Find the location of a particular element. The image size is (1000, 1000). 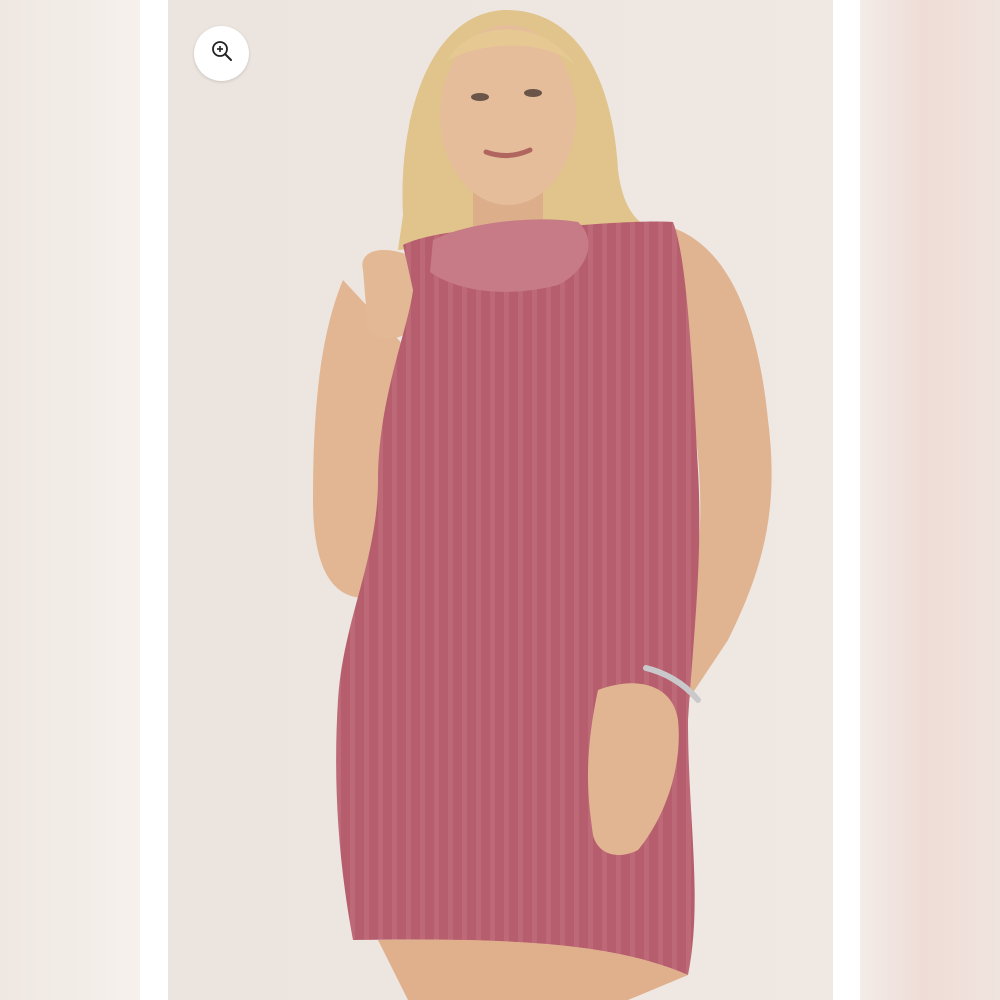

zoom-in-icon is located at coordinates (222, 53).